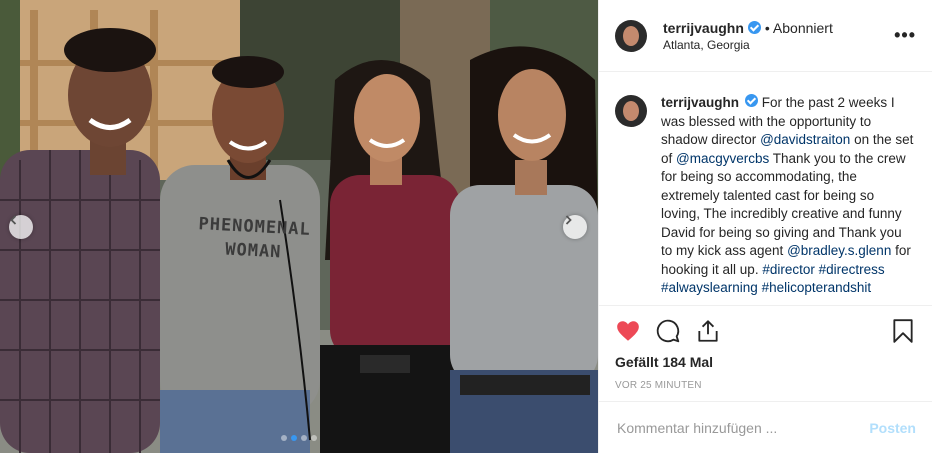  I want to click on comment-icon, so click(668, 331).